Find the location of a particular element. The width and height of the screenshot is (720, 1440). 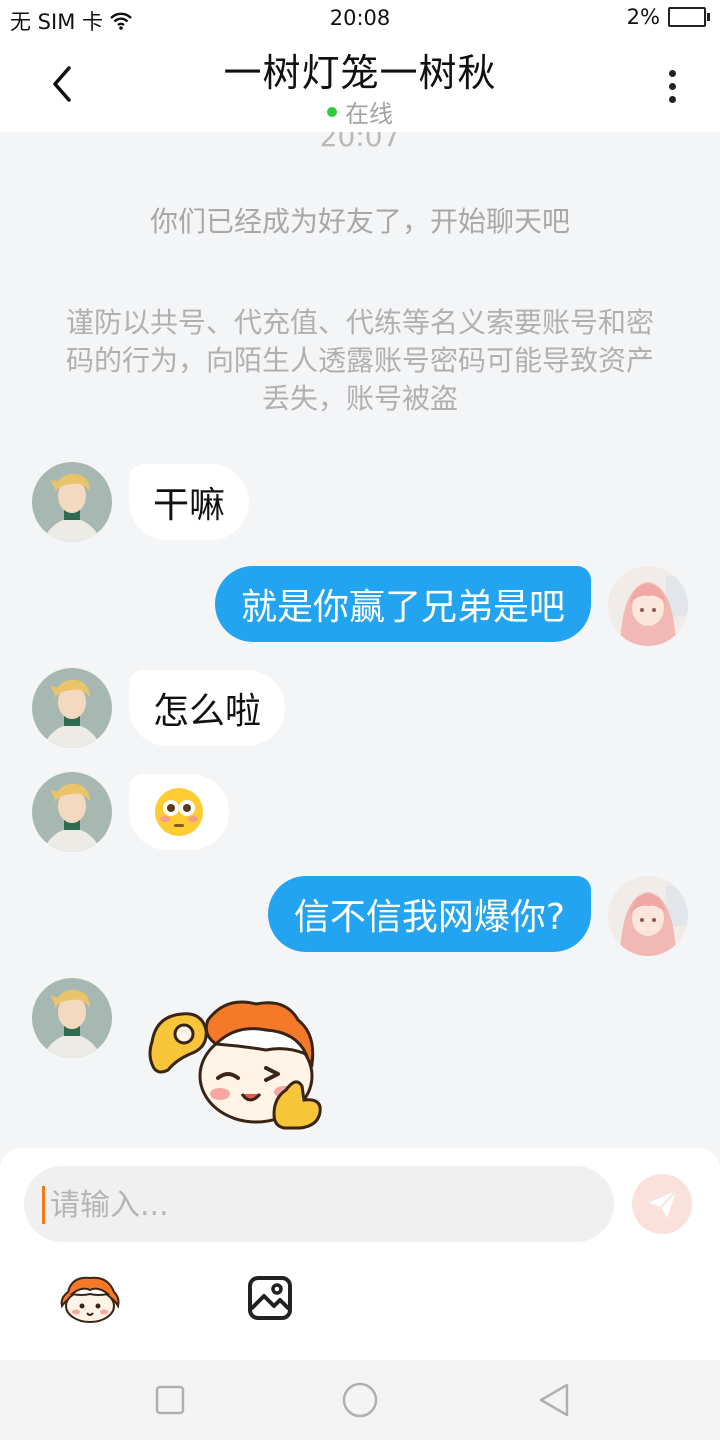

more-options-button is located at coordinates (672, 86).